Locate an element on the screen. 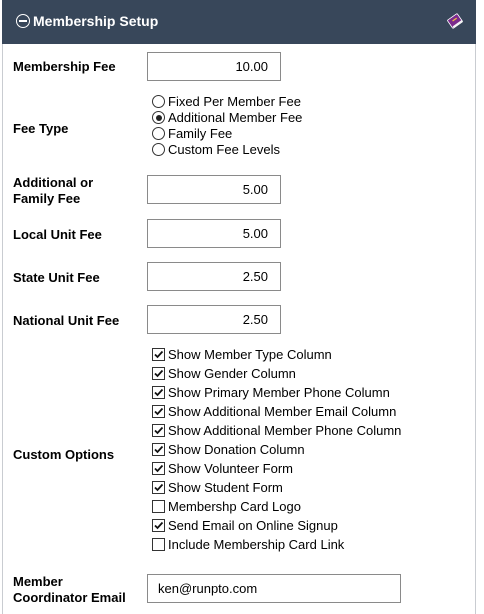 The width and height of the screenshot is (484, 614). custom-option-label: Membershp Card Logo is located at coordinates (234, 506).